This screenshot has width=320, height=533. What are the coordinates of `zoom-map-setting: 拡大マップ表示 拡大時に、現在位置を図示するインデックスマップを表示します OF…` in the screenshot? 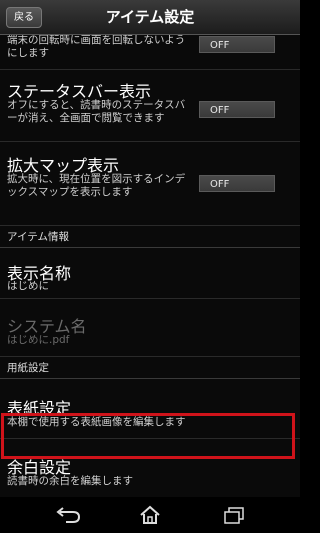 It's located at (150, 183).